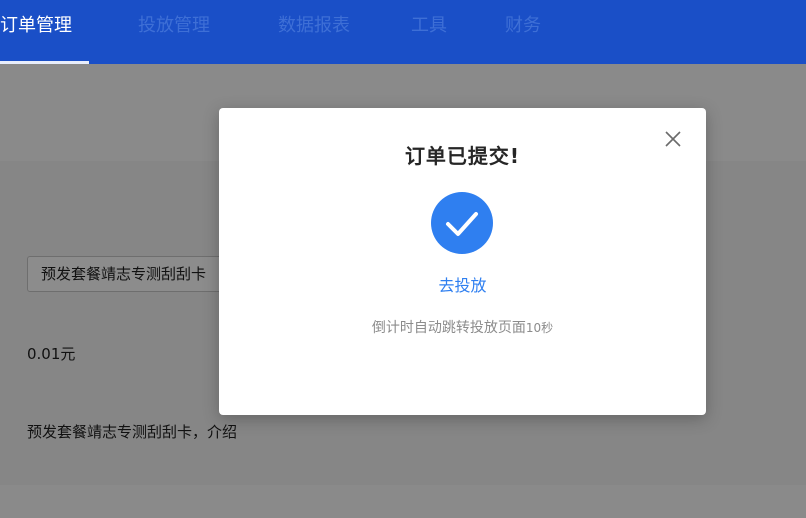 This screenshot has width=806, height=518. I want to click on countdown-seconds: 10秒, so click(539, 328).